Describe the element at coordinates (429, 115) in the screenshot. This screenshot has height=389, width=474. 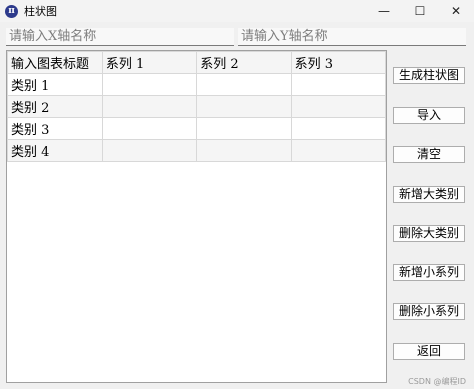
I see `import-button: 导入` at that location.